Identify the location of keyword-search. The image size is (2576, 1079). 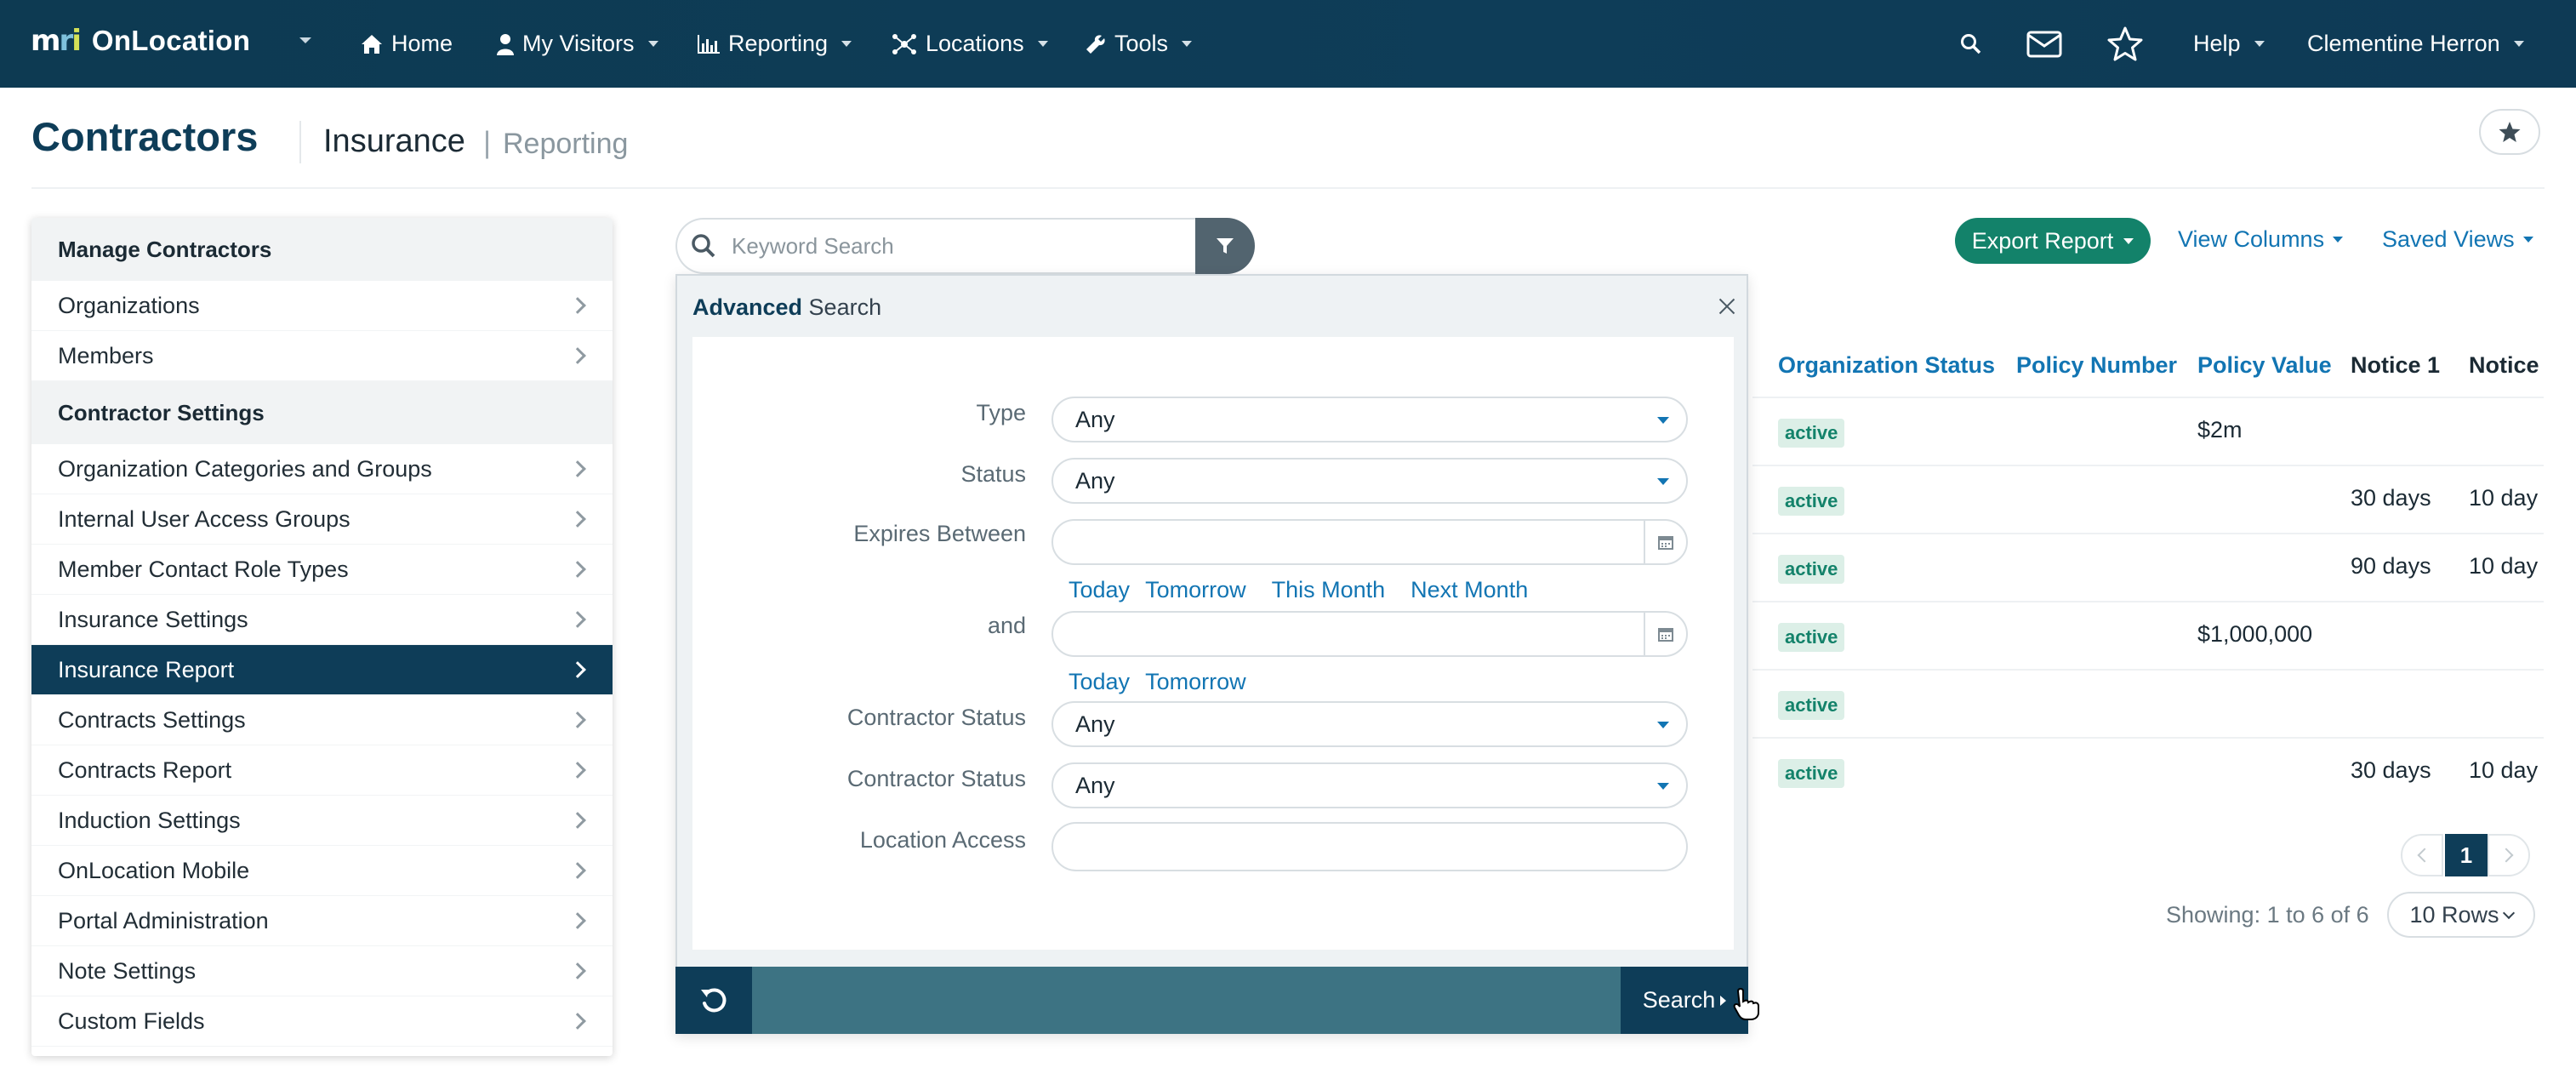
(935, 246).